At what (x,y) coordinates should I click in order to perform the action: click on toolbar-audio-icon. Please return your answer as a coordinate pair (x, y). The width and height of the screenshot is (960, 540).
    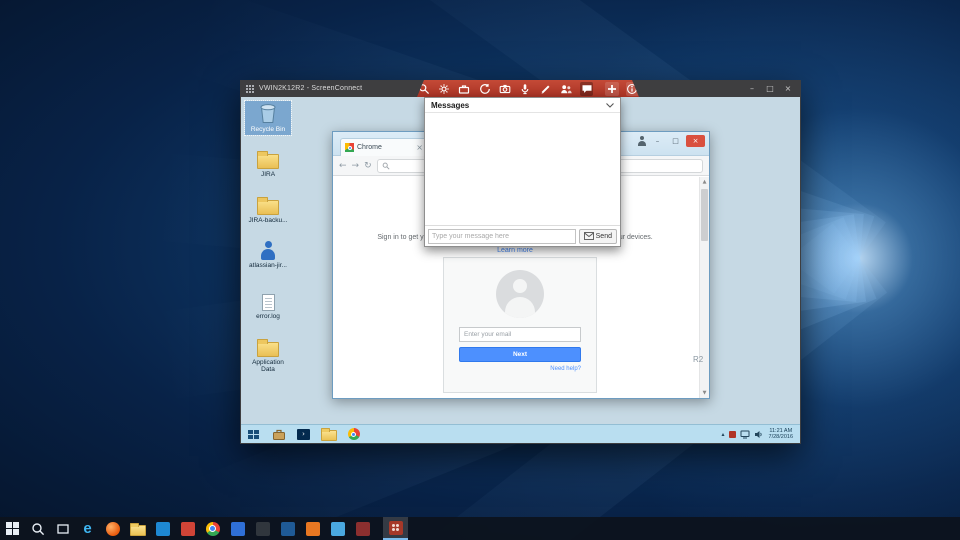
    Looking at the image, I should click on (525, 89).